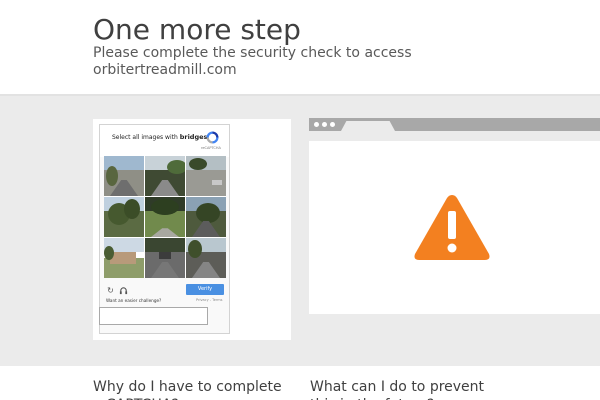 The width and height of the screenshot is (600, 400). Describe the element at coordinates (454, 124) in the screenshot. I see `browser-toolbar` at that location.